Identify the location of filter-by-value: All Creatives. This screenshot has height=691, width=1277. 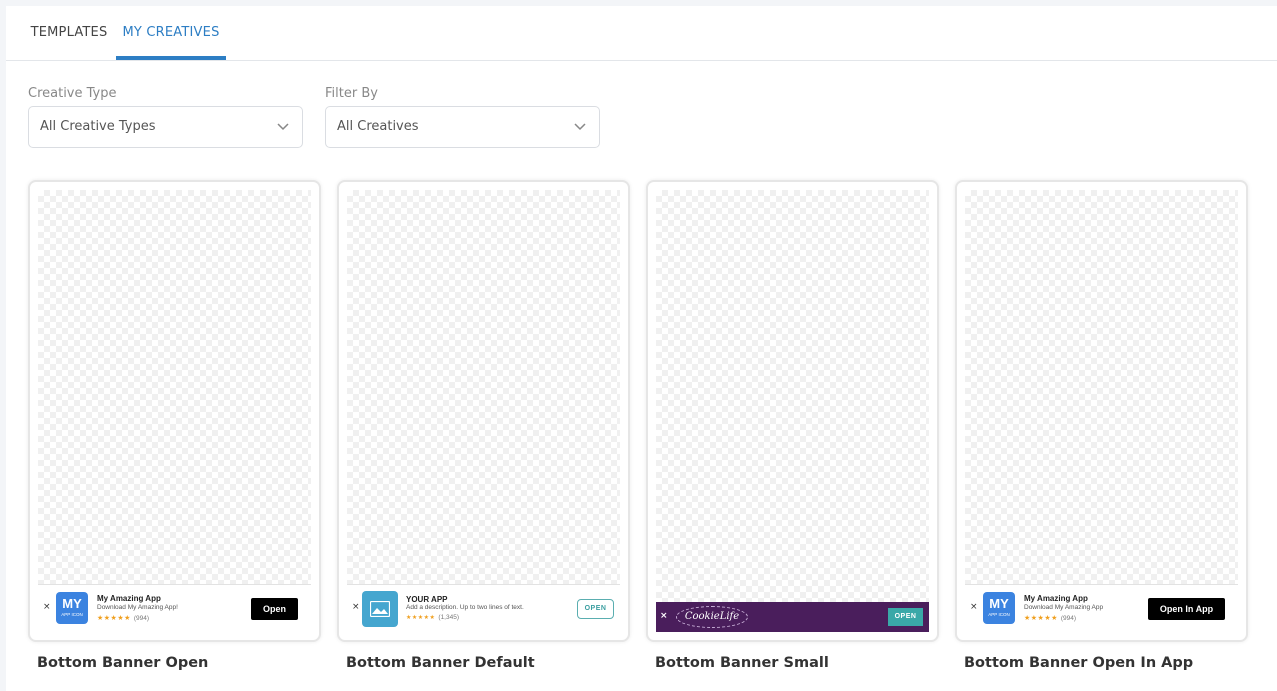
(378, 126).